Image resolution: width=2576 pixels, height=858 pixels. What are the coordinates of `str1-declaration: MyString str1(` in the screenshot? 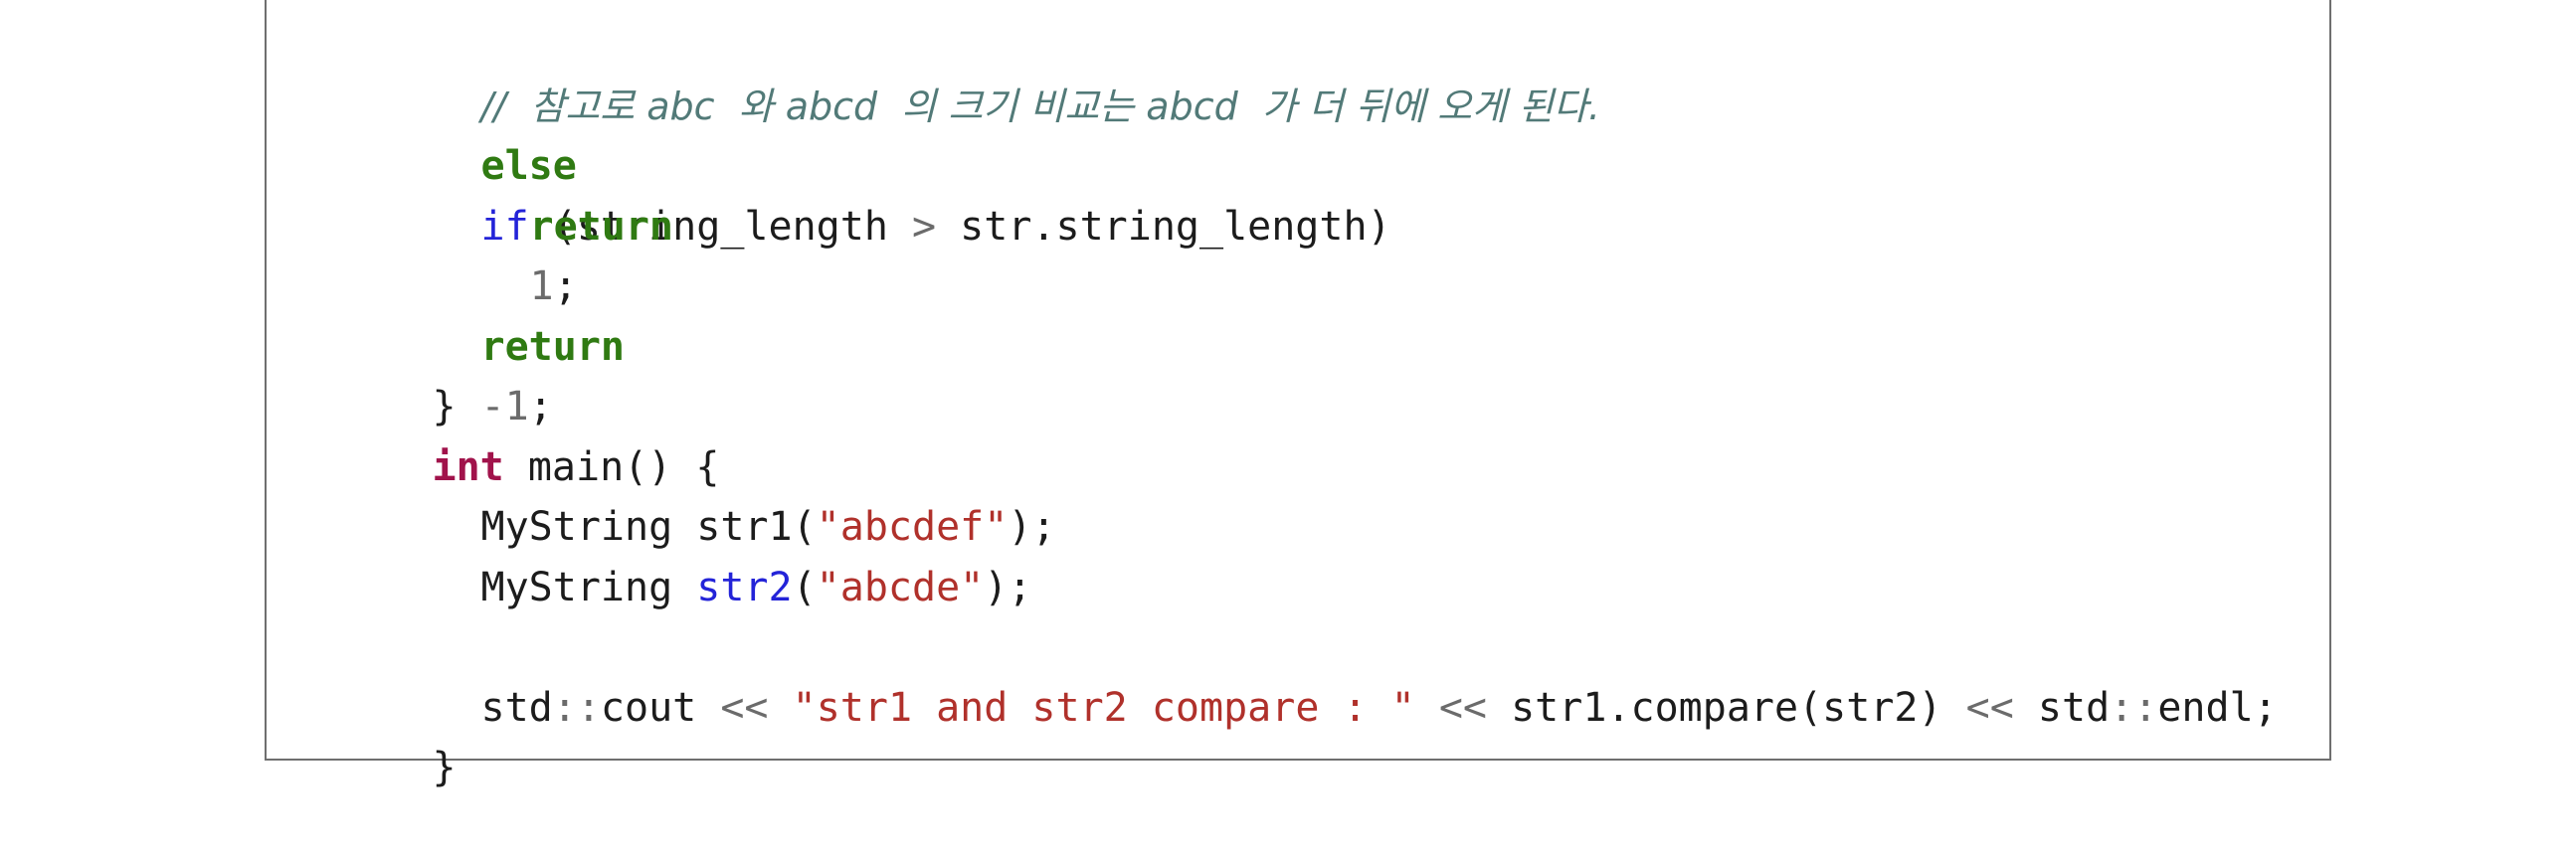 It's located at (648, 527).